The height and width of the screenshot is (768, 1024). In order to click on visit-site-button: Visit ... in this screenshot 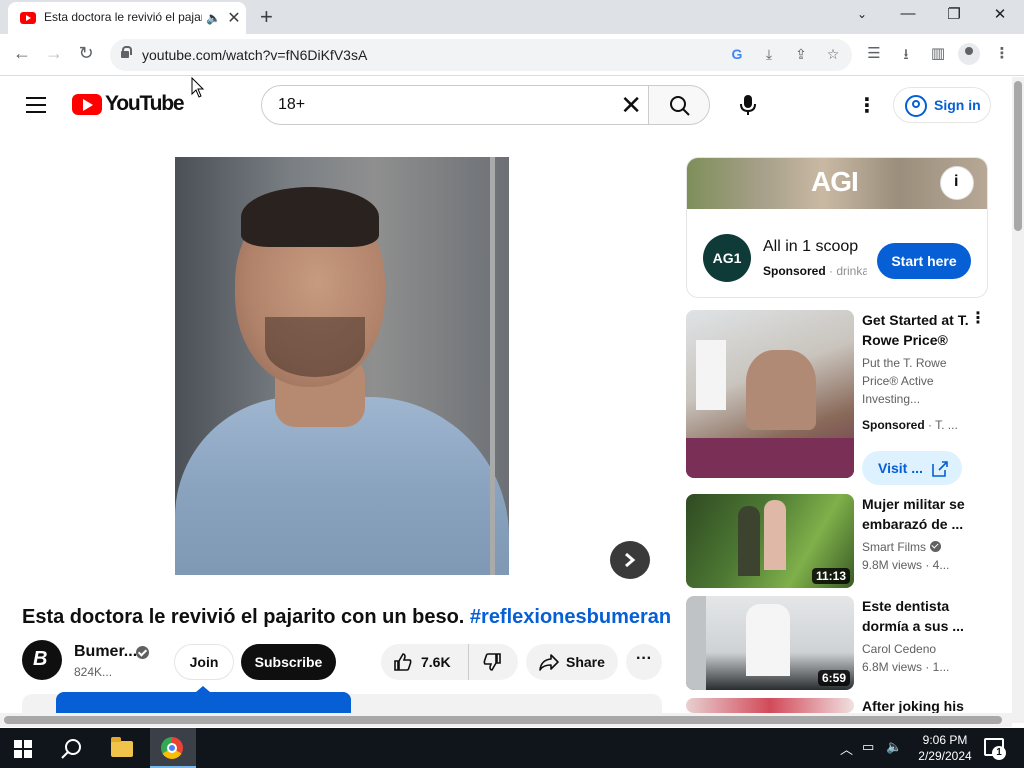, I will do `click(912, 468)`.